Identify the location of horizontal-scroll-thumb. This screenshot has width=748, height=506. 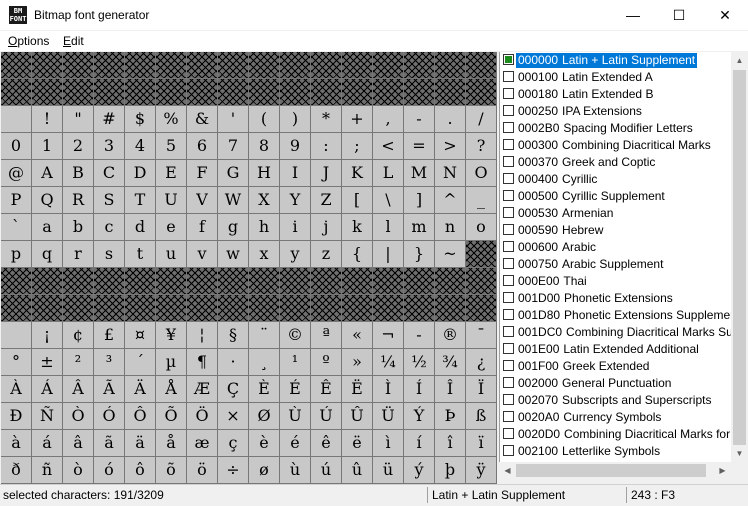
(611, 470).